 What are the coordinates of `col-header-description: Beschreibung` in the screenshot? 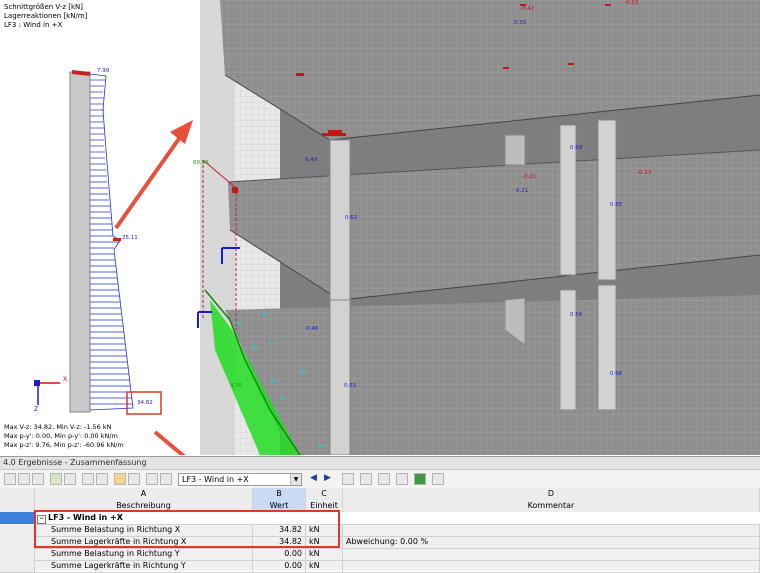 It's located at (144, 506).